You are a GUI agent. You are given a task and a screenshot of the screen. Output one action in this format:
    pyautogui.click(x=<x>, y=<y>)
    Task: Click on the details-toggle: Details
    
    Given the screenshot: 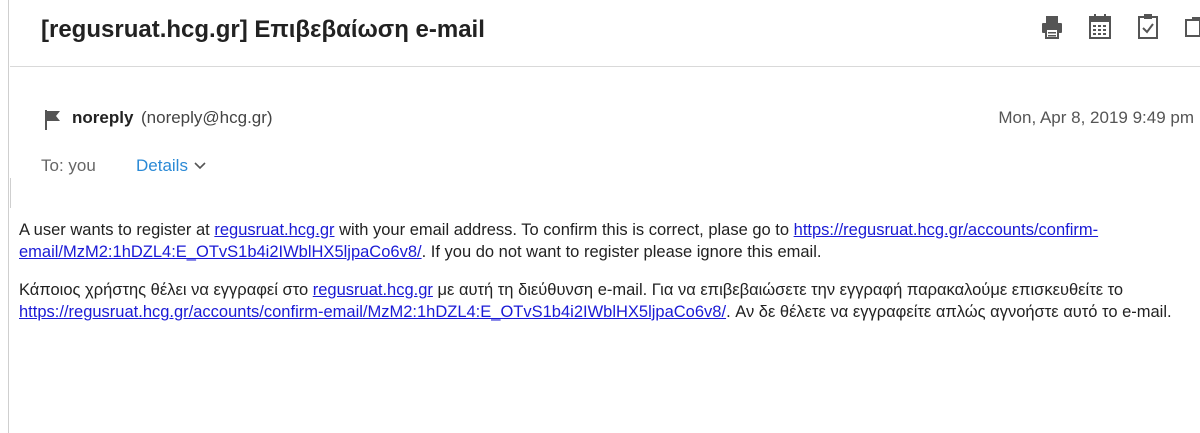 What is the action you would take?
    pyautogui.click(x=171, y=166)
    